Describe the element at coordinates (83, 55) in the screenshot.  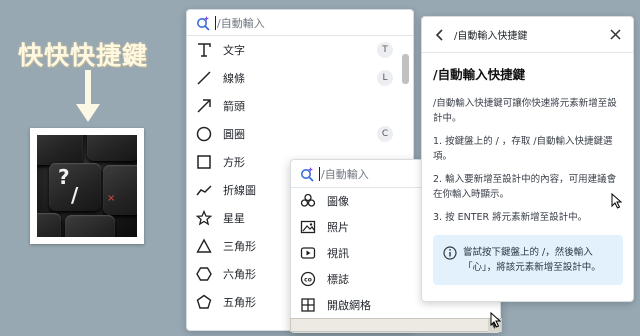
I see `banner-title: 快快快捷鍵` at that location.